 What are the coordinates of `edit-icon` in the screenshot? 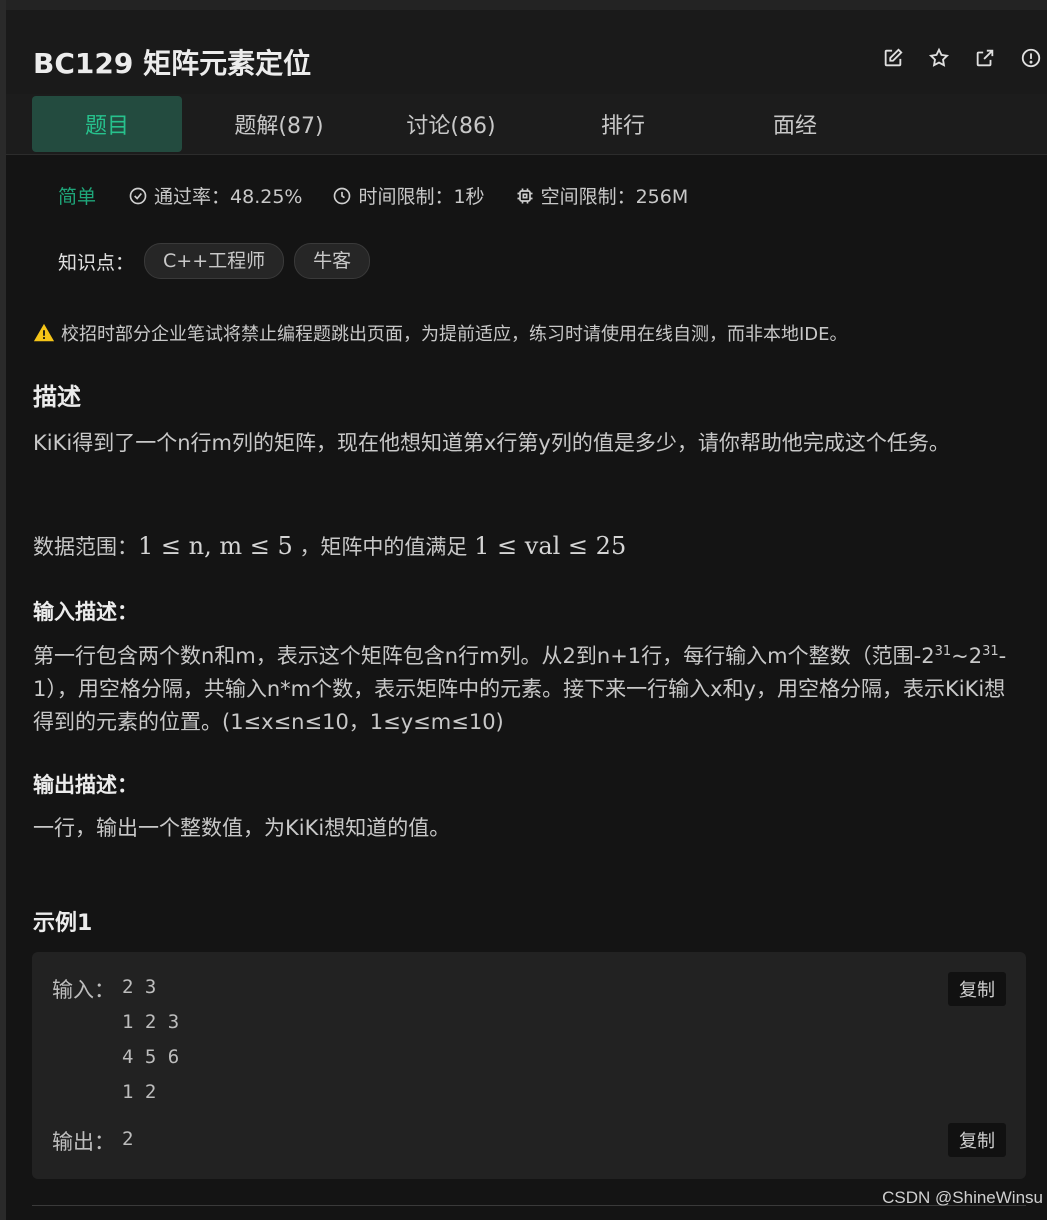 It's located at (893, 58).